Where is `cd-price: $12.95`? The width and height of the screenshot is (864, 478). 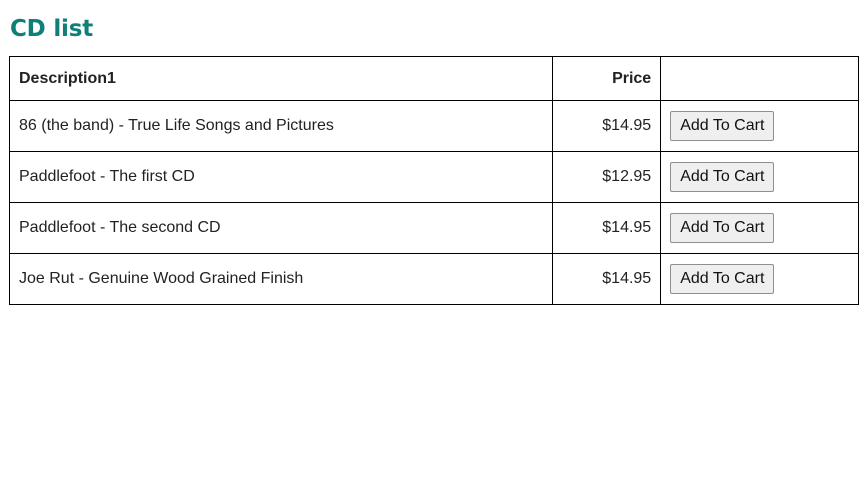 cd-price: $12.95 is located at coordinates (607, 177).